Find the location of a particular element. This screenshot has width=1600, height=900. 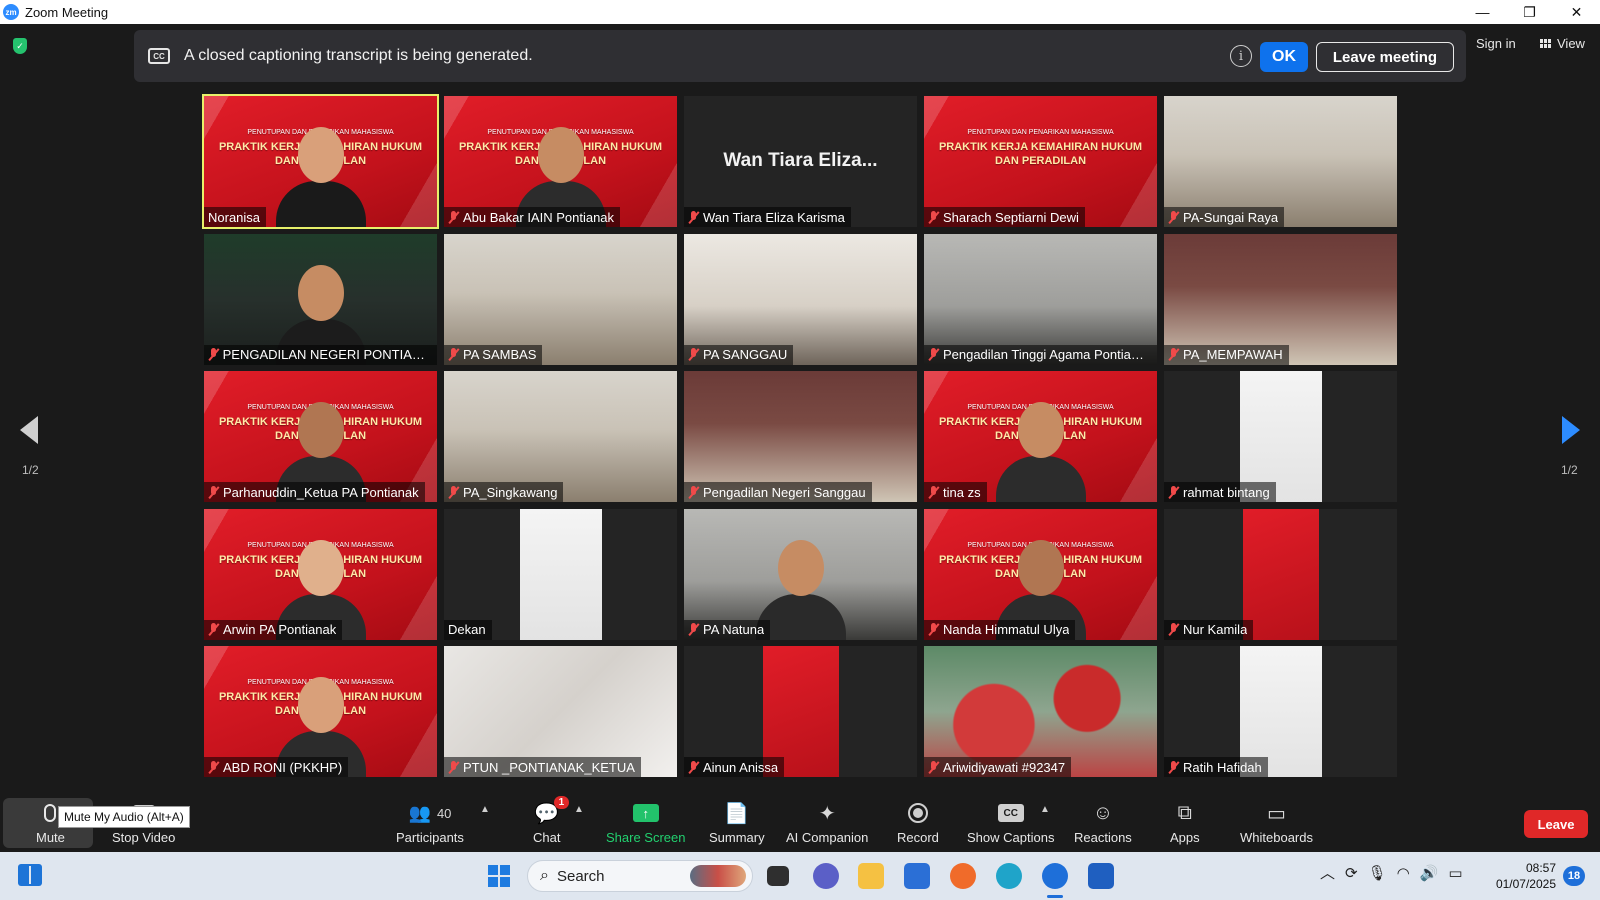

video-tile: PTUN _PONTIANAK_KETUA is located at coordinates (560, 711).